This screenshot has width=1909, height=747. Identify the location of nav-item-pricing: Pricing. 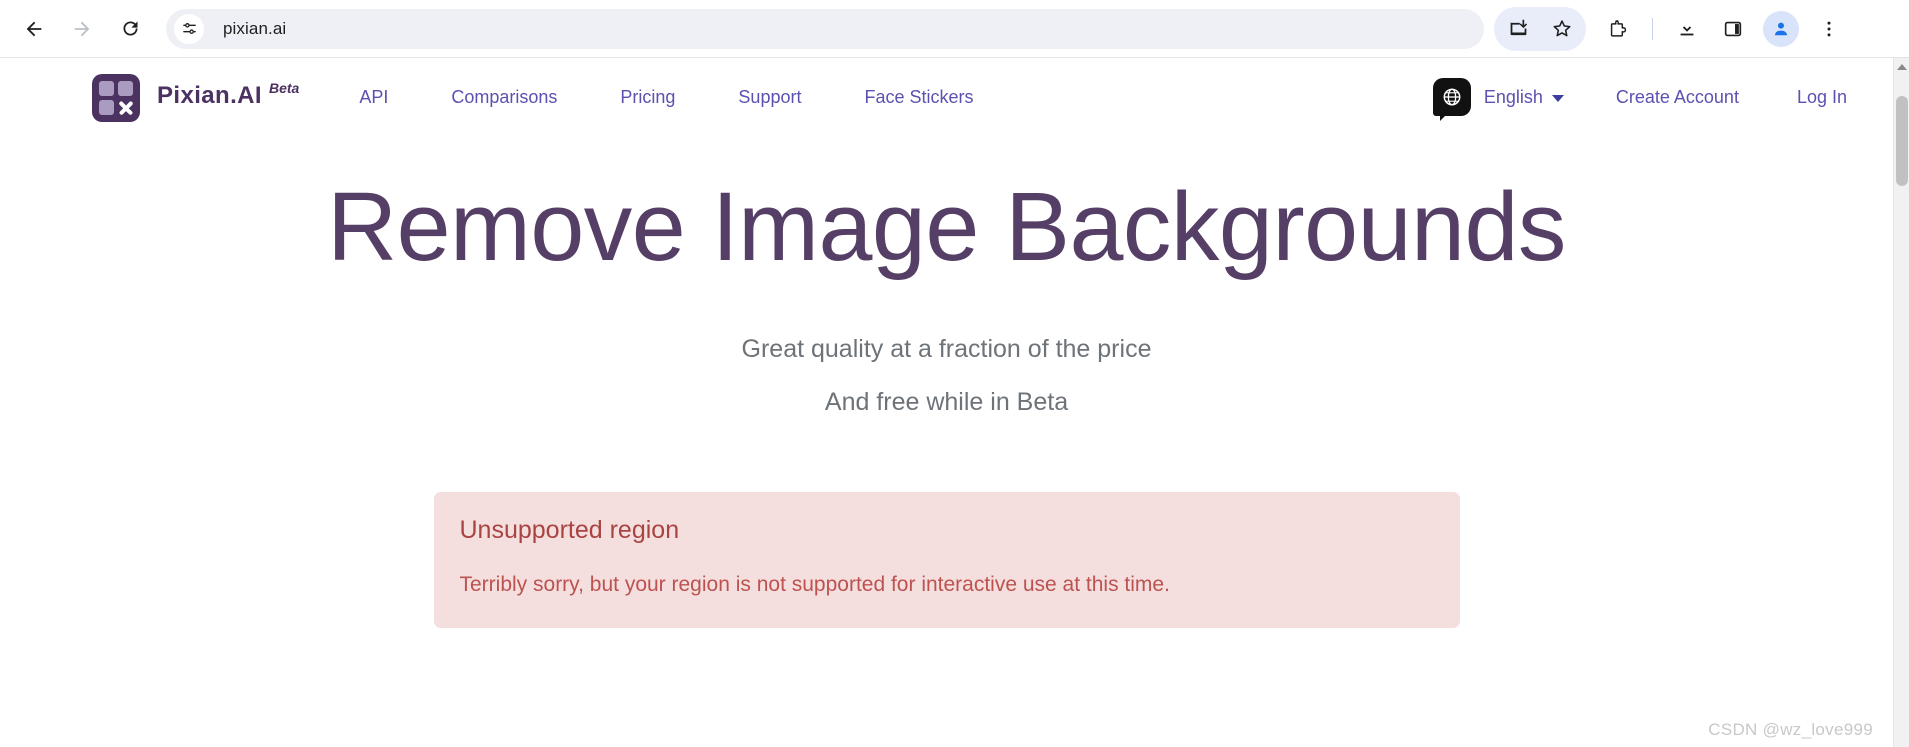
(647, 97).